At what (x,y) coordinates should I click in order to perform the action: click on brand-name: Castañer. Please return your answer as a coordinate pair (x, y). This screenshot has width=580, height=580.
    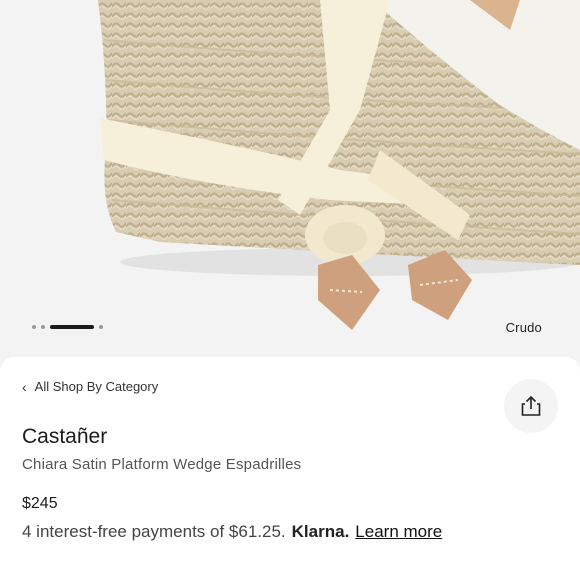
    Looking at the image, I should click on (65, 436).